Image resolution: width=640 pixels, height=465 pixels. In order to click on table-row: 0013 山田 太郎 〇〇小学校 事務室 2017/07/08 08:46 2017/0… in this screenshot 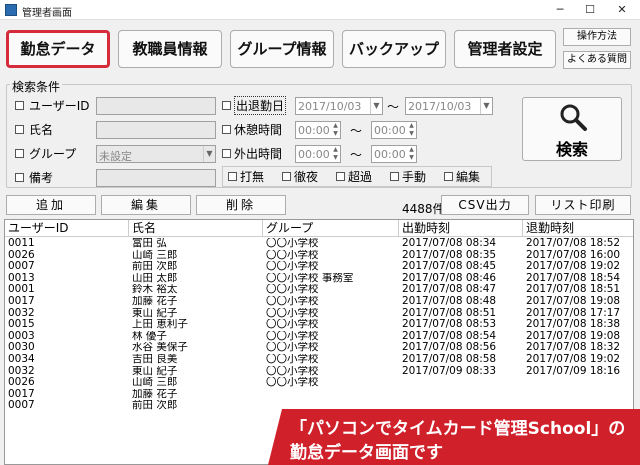, I will do `click(319, 278)`.